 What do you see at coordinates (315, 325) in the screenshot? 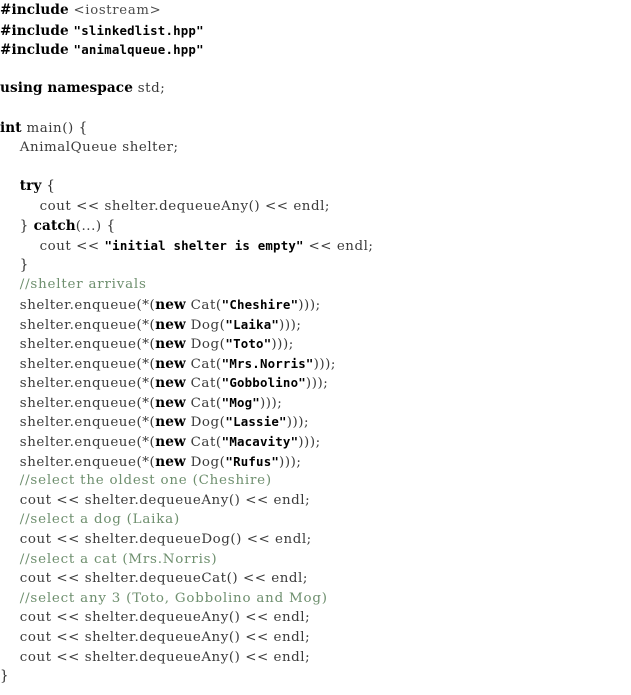
I see `code-line: shelter.enqueue(*(new Dog("Laika")));` at bounding box center [315, 325].